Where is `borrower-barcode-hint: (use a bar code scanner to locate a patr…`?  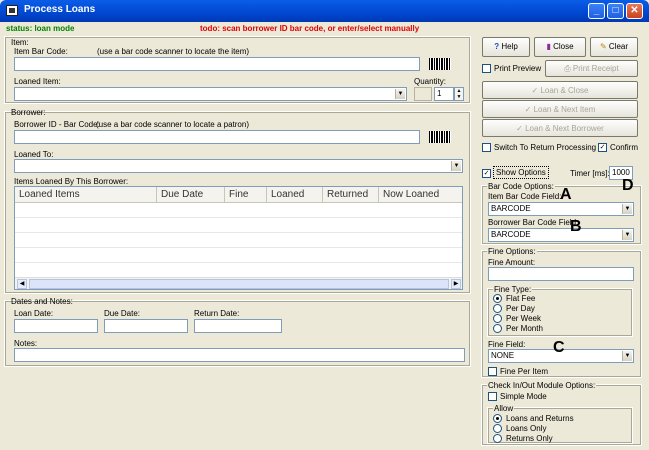
borrower-barcode-hint: (use a bar code scanner to locate a patr… is located at coordinates (172, 124).